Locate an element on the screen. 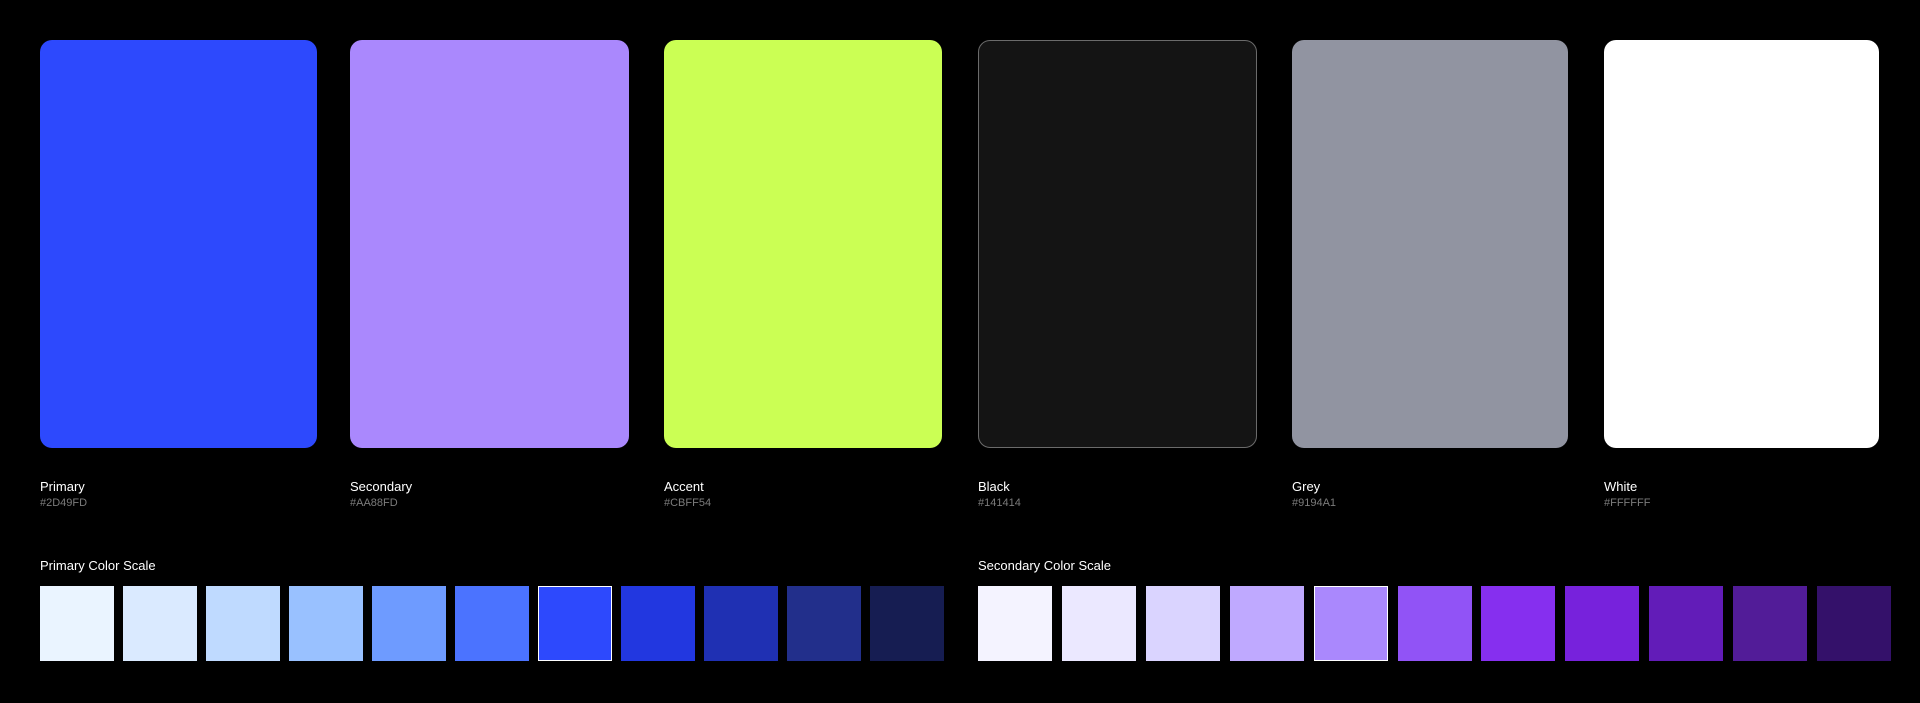 The image size is (1920, 703). secondary-color-scale is located at coordinates (1434, 624).